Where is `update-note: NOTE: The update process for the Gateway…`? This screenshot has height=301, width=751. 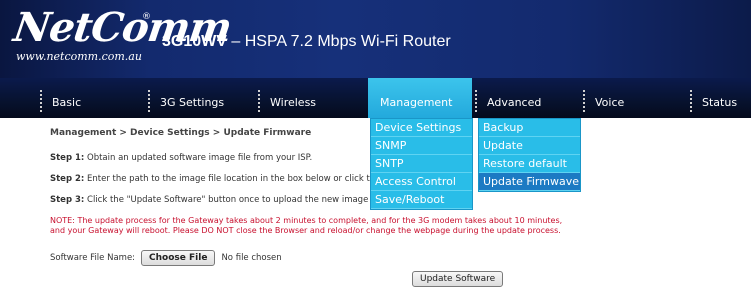 update-note: NOTE: The update process for the Gateway… is located at coordinates (320, 226).